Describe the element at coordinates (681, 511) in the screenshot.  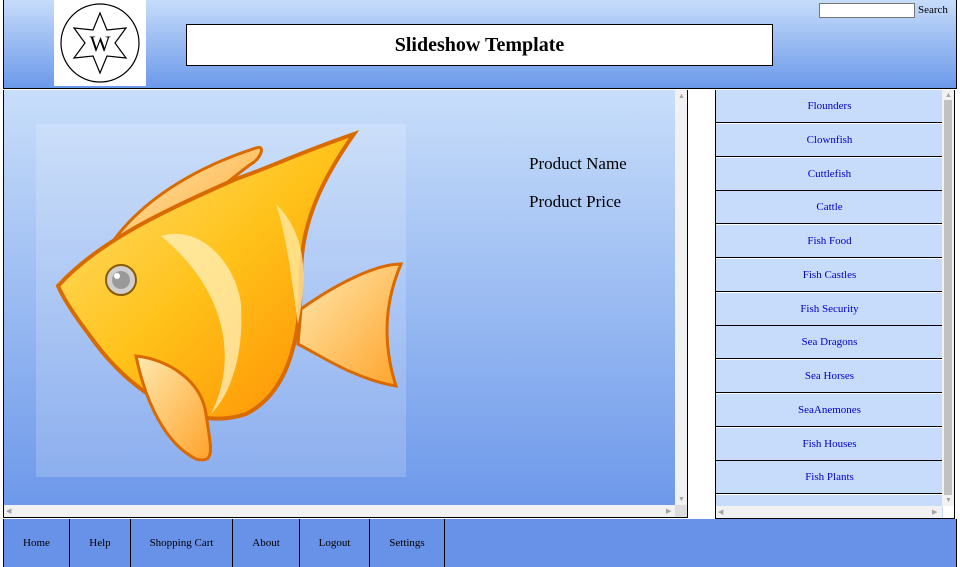
I see `scroll-corner` at that location.